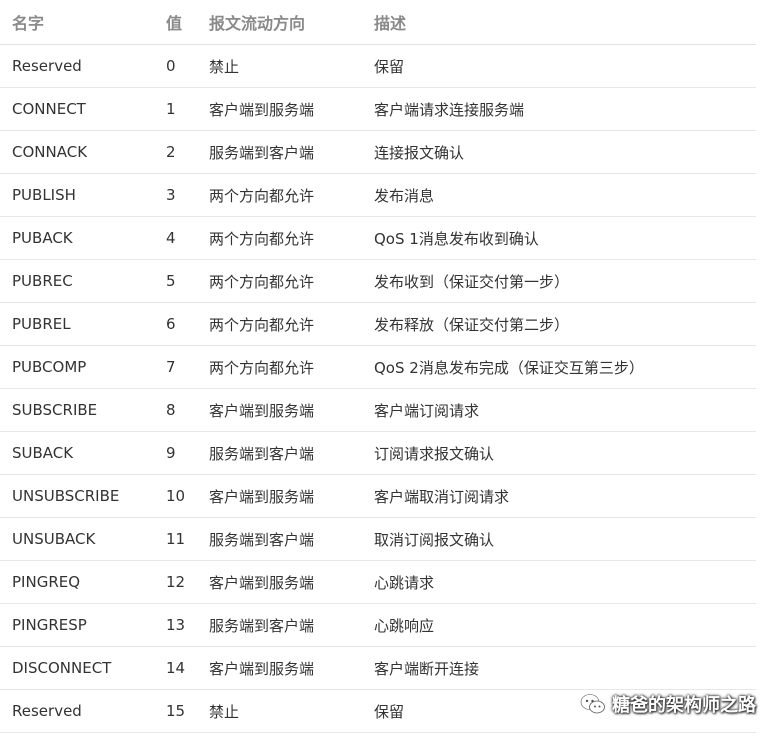 The width and height of the screenshot is (782, 741). I want to click on table-row: PUBREL 6 两个方向都允许 发布释放（保证交付第二步）, so click(378, 324).